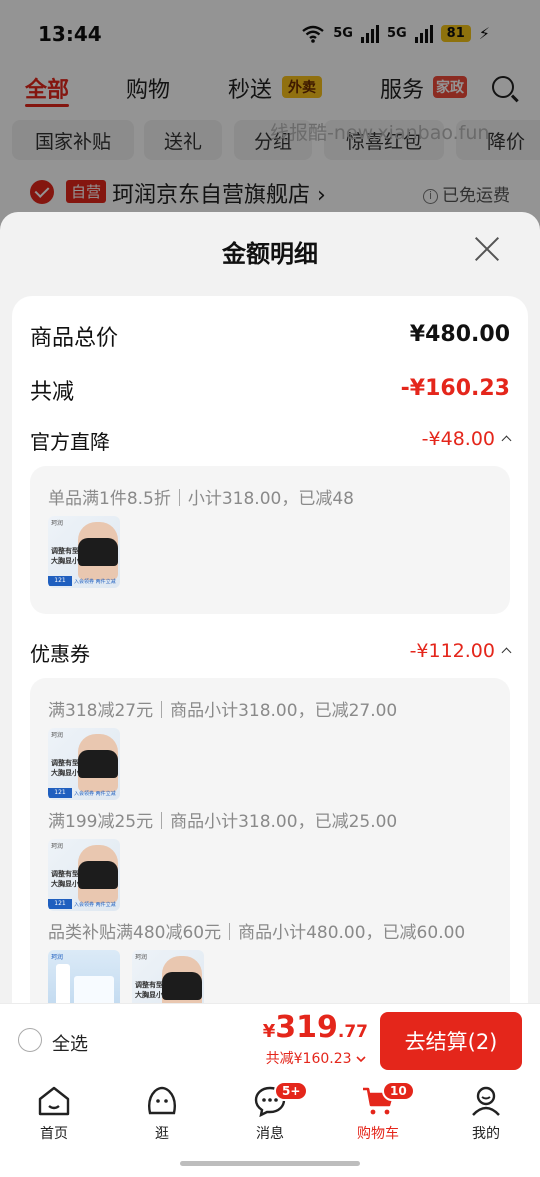 This screenshot has height=1177, width=540. I want to click on total-off-summary: 共减¥160.23, so click(308, 1059).